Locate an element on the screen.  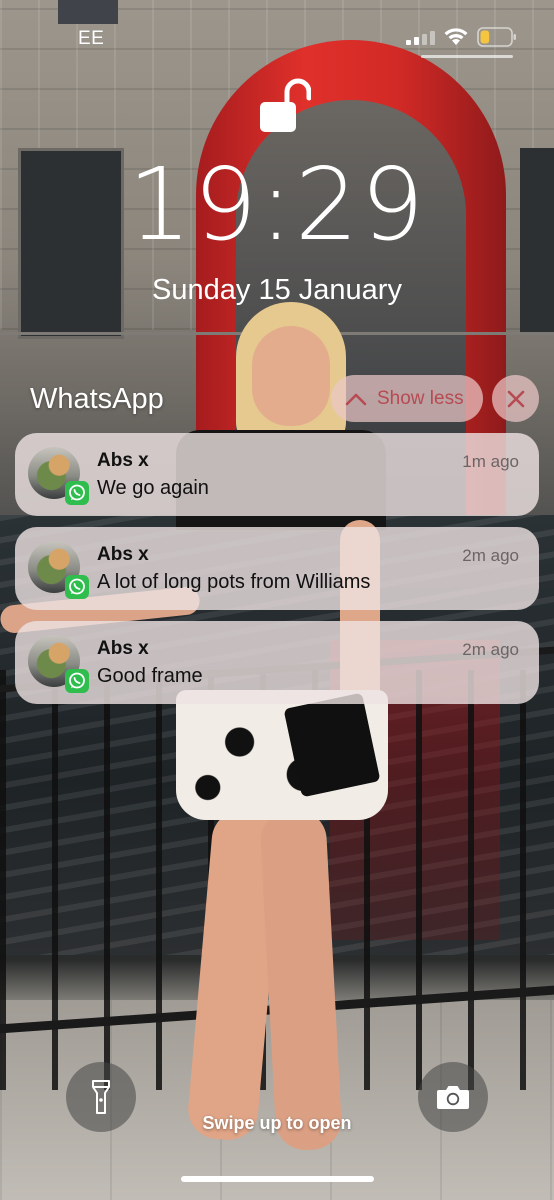
status-bar: EE is located at coordinates (277, 35).